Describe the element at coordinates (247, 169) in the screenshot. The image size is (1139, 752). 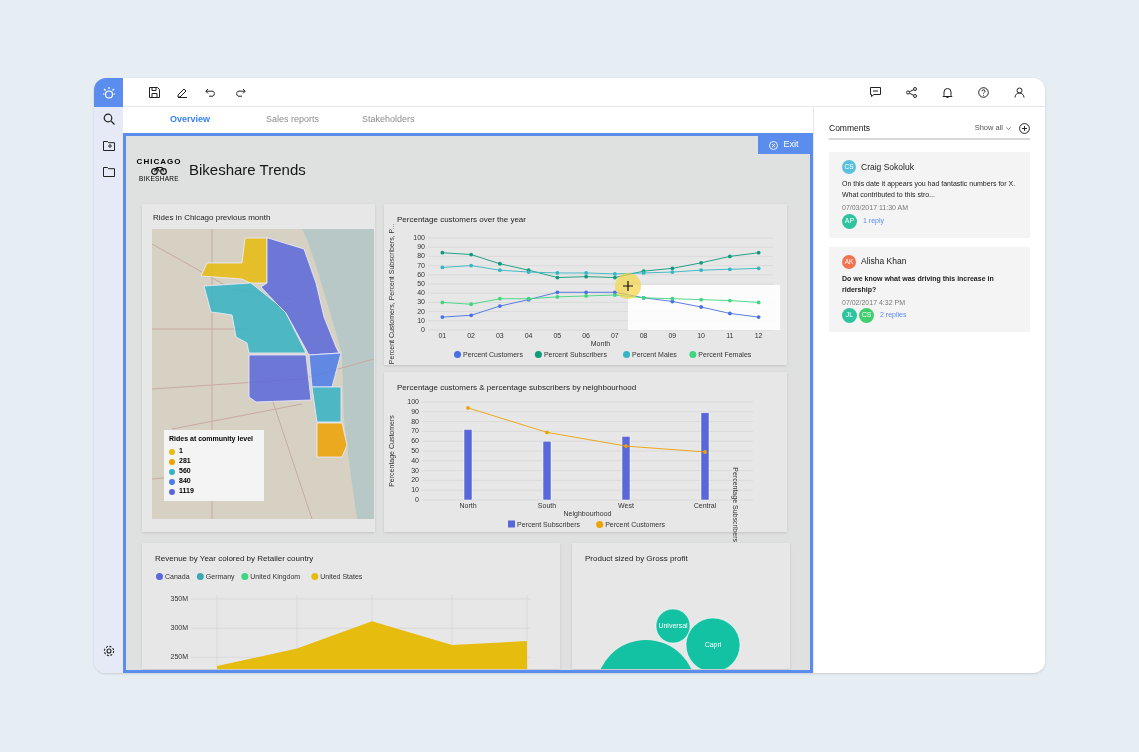
I see `dashboard-title: Bikeshare Trends` at that location.